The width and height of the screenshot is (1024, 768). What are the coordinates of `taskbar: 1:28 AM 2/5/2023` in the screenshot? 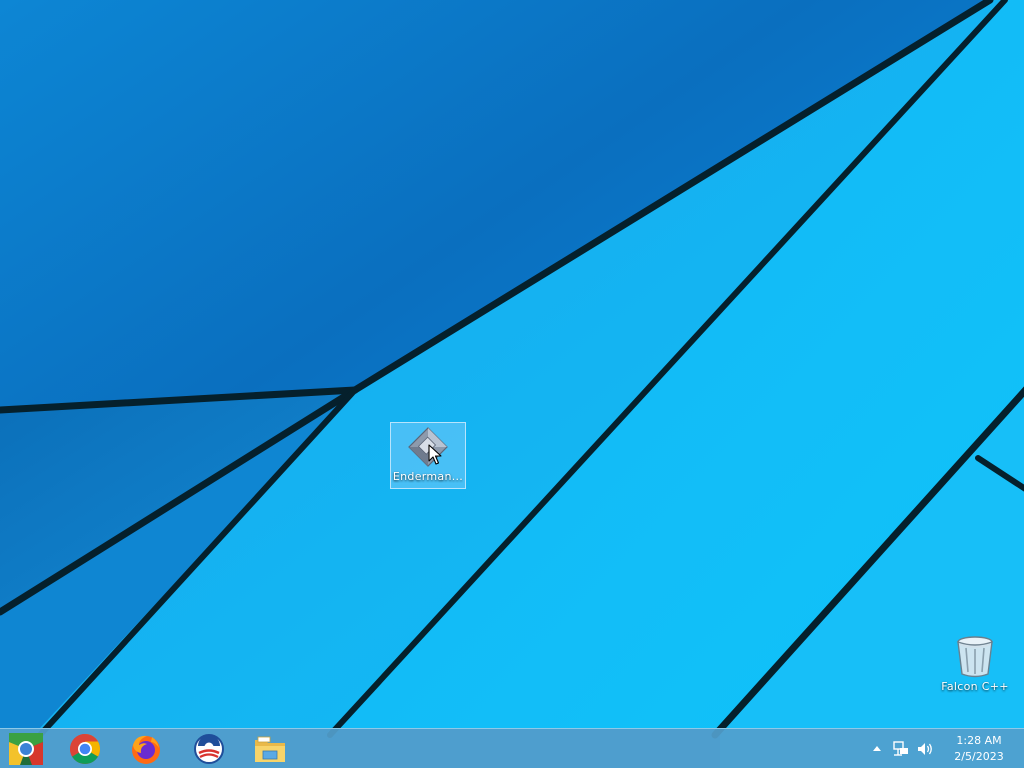 It's located at (512, 748).